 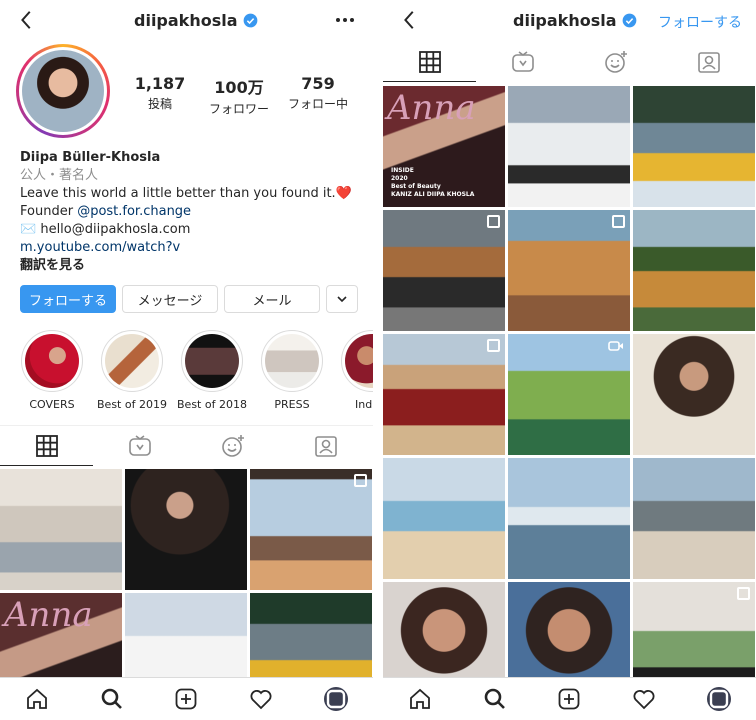 I want to click on profile-avatar-photo, so click(x=63, y=91).